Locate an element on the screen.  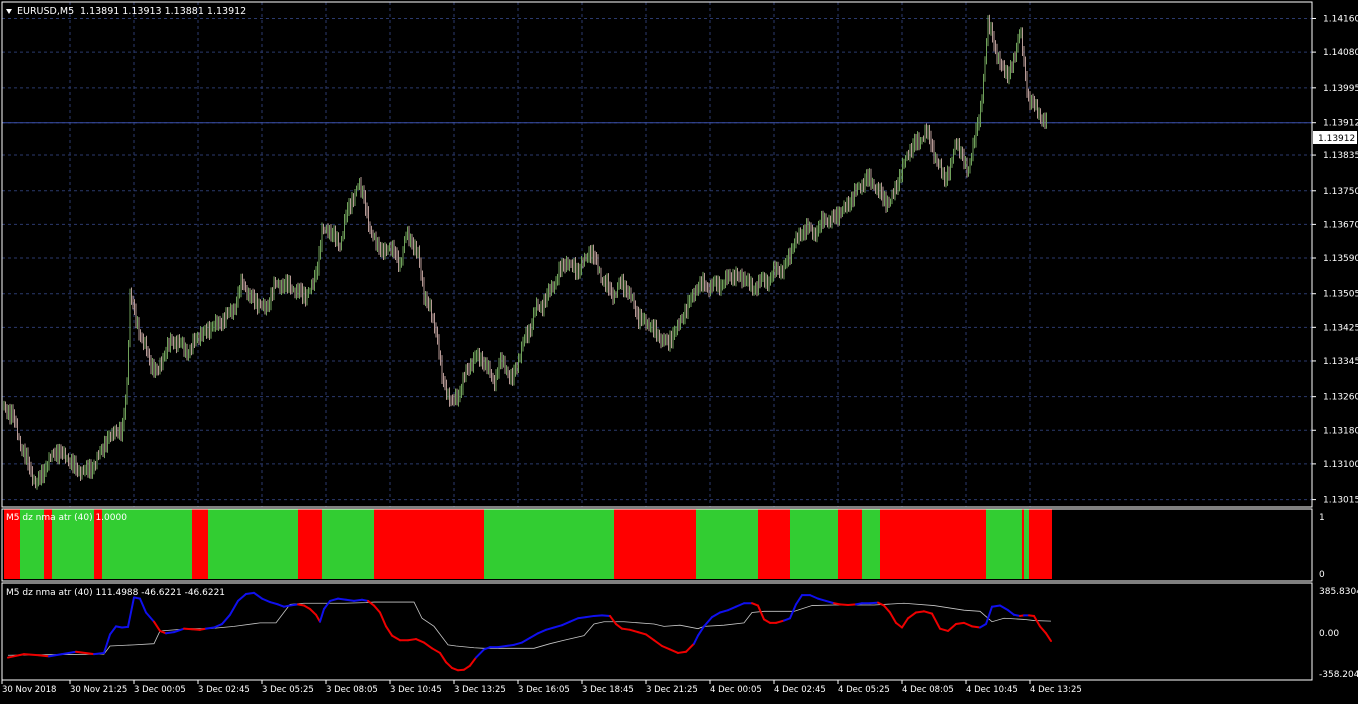
time-tick-label: 3 Dec 21:25 is located at coordinates (672, 690).